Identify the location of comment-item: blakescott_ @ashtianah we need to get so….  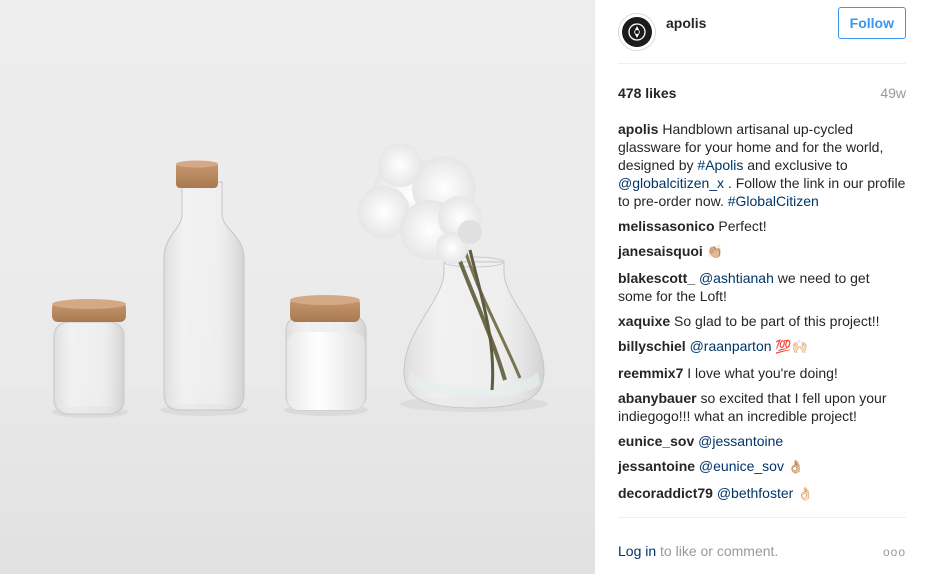
(762, 287).